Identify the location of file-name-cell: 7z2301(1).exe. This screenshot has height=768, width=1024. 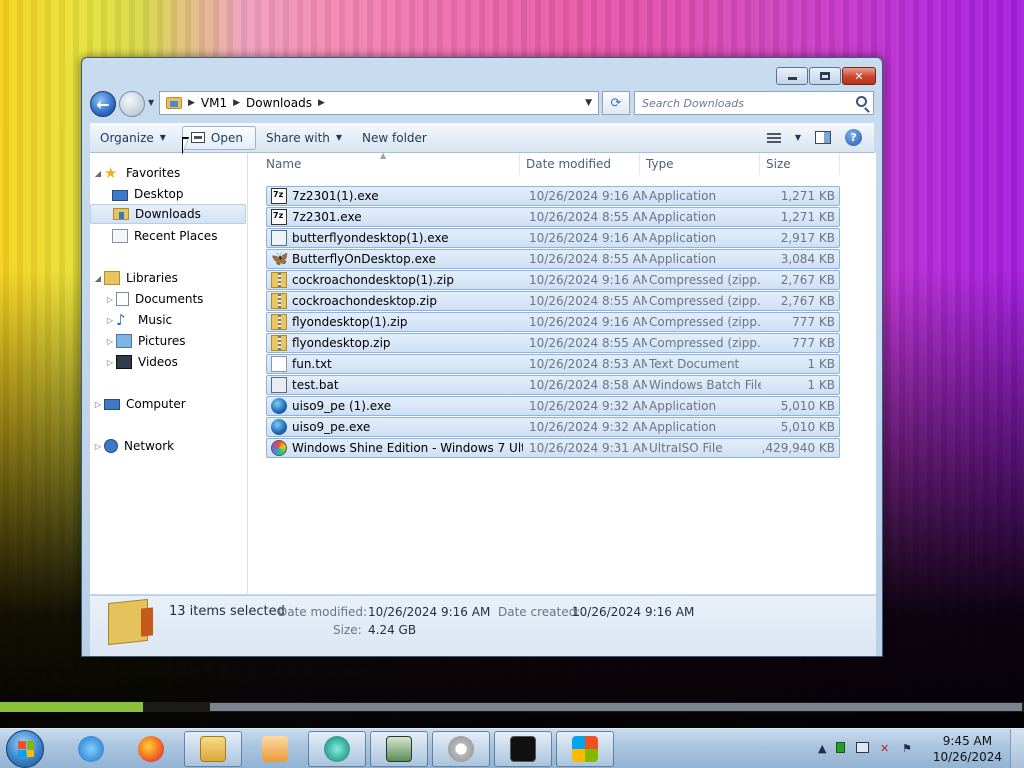
(397, 196).